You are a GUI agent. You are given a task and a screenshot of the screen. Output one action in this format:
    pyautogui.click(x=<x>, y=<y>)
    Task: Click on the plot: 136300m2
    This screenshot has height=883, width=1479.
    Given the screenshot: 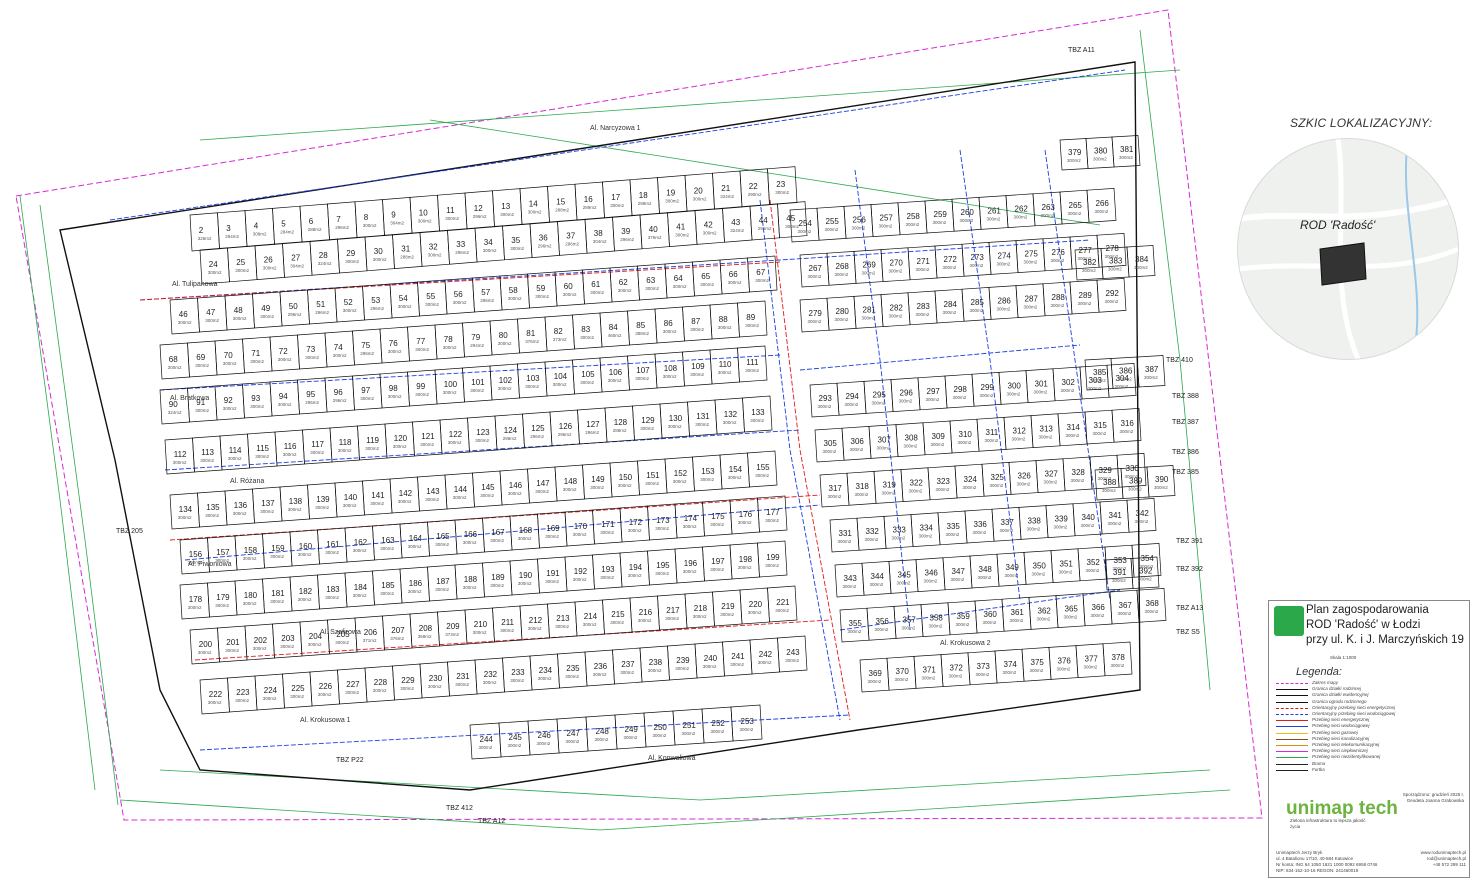 What is the action you would take?
    pyautogui.click(x=239, y=507)
    